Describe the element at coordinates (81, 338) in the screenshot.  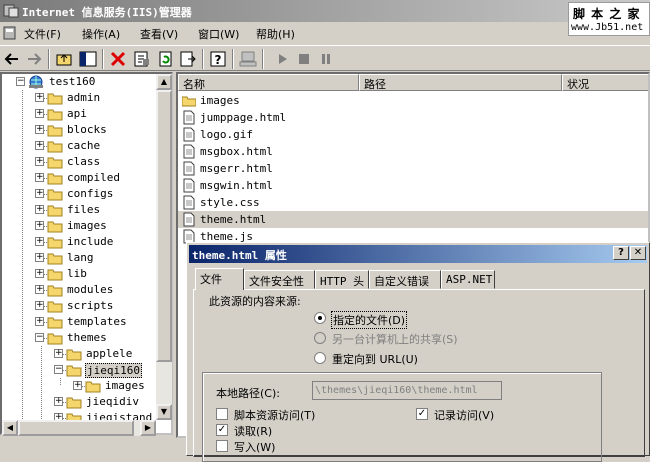
I see `tree-item: − themes` at that location.